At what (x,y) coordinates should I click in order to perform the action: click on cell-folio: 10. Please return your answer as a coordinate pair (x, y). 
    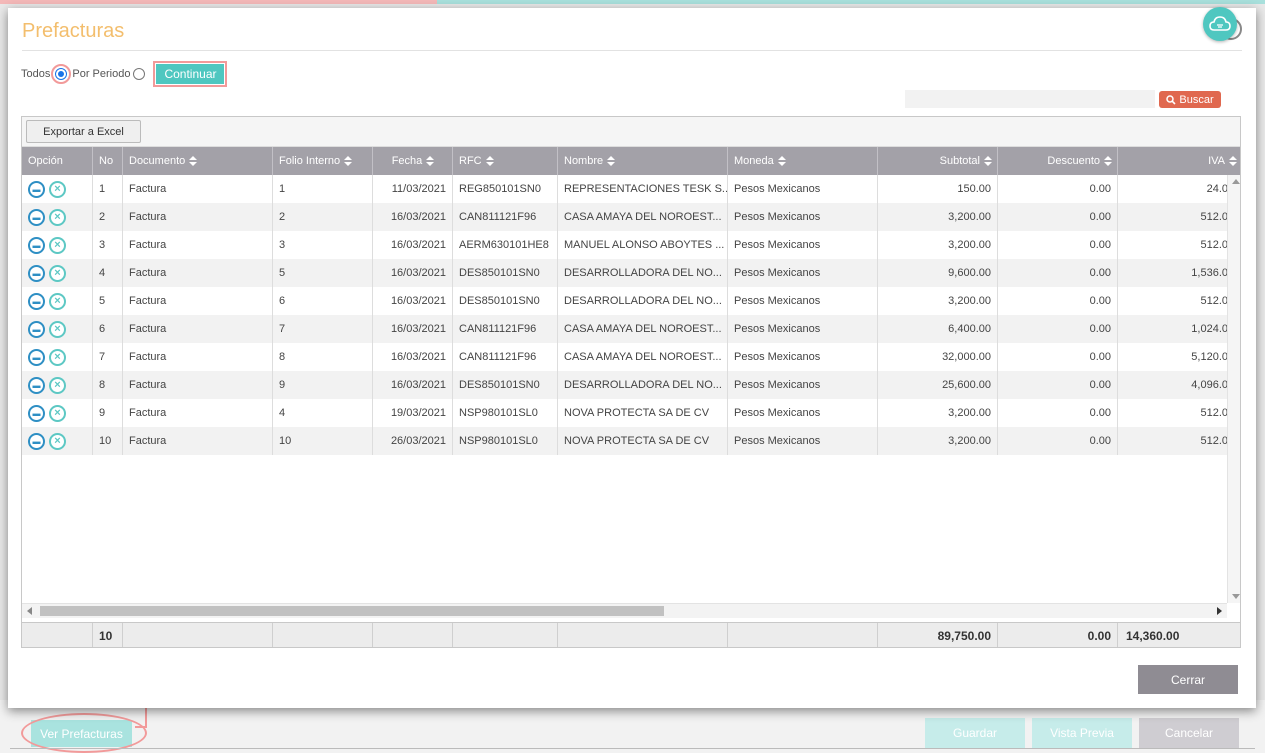
    Looking at the image, I should click on (323, 441).